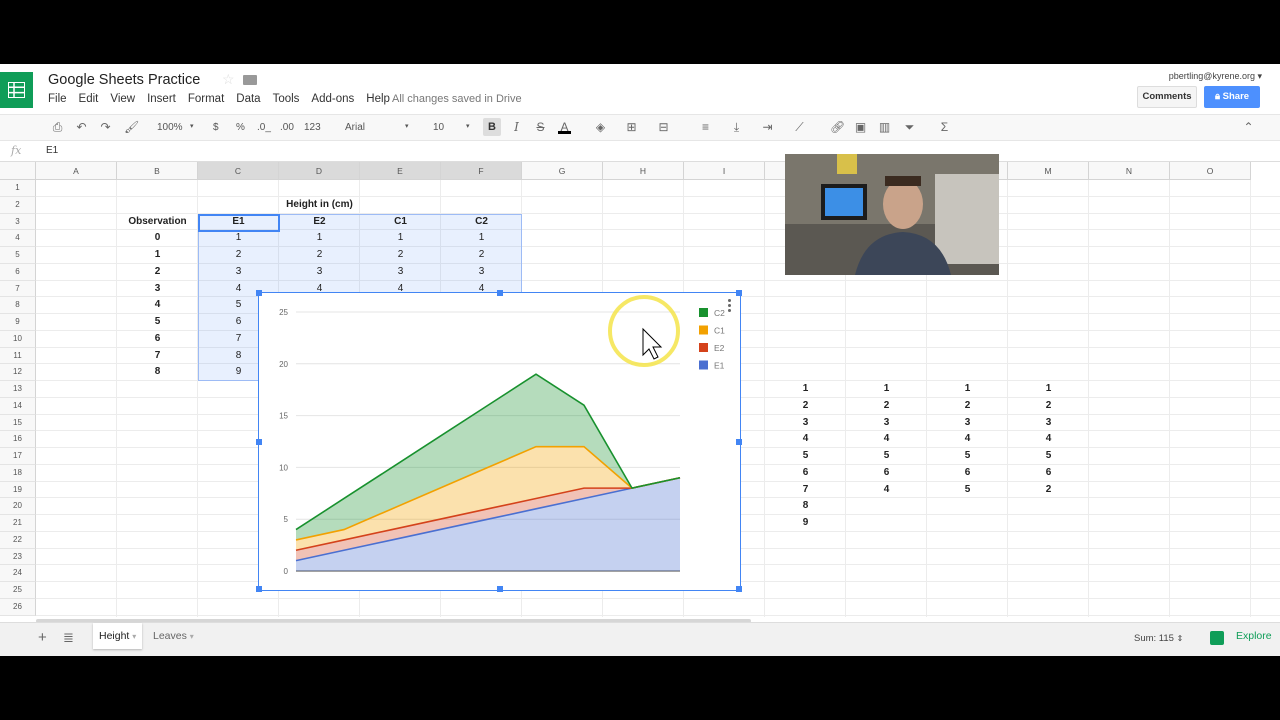 This screenshot has width=1280, height=720. I want to click on text-color-icon: A, so click(564, 127).